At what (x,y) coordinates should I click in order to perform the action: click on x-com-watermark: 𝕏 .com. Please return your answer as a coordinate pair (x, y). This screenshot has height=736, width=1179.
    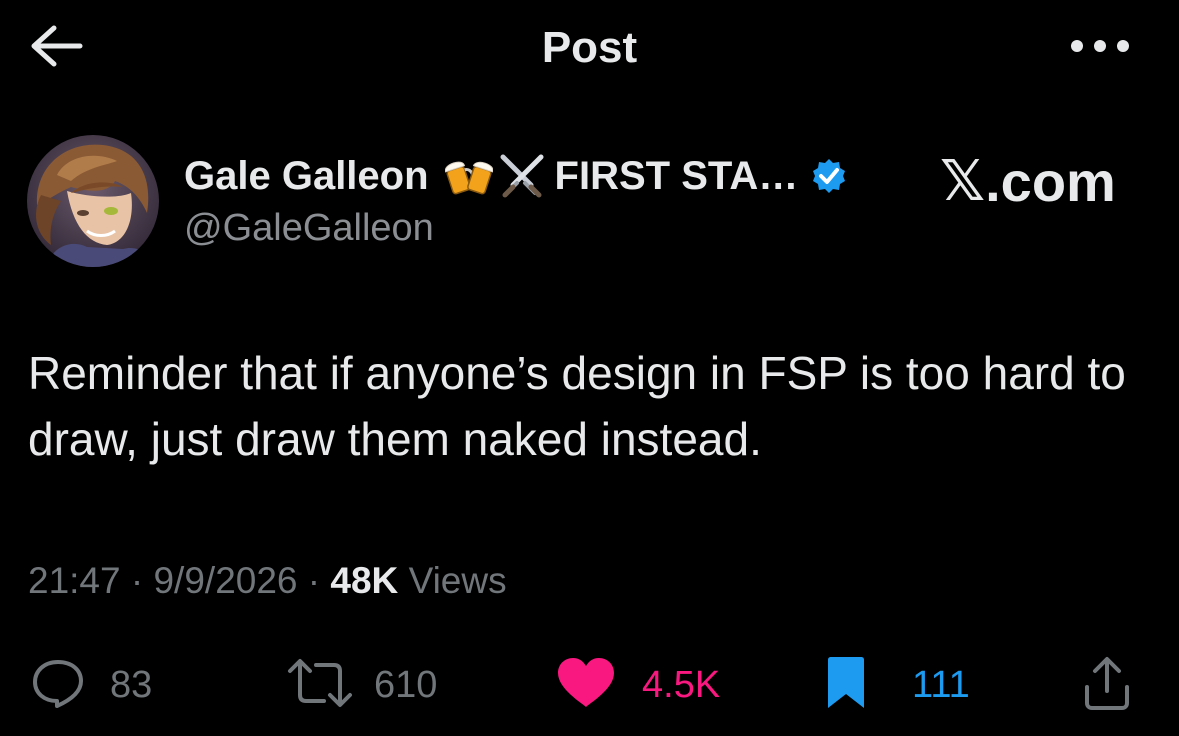
    Looking at the image, I should click on (1028, 182).